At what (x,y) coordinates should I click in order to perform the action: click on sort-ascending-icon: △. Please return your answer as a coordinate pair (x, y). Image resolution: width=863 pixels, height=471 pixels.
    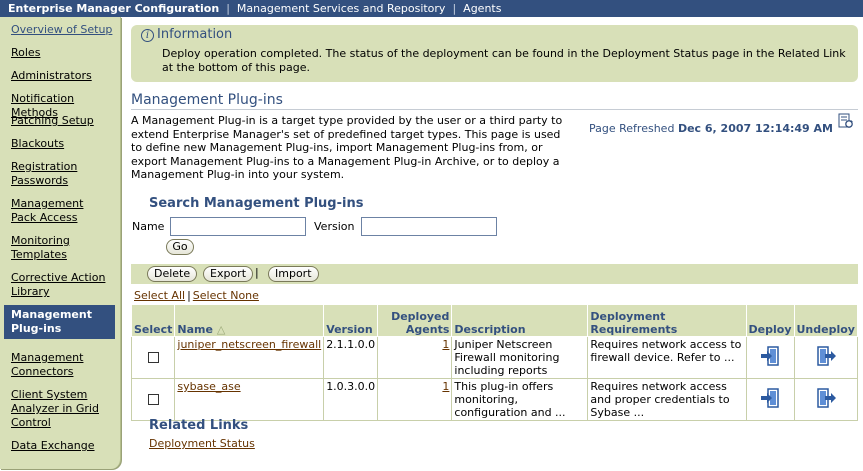
    Looking at the image, I should click on (221, 329).